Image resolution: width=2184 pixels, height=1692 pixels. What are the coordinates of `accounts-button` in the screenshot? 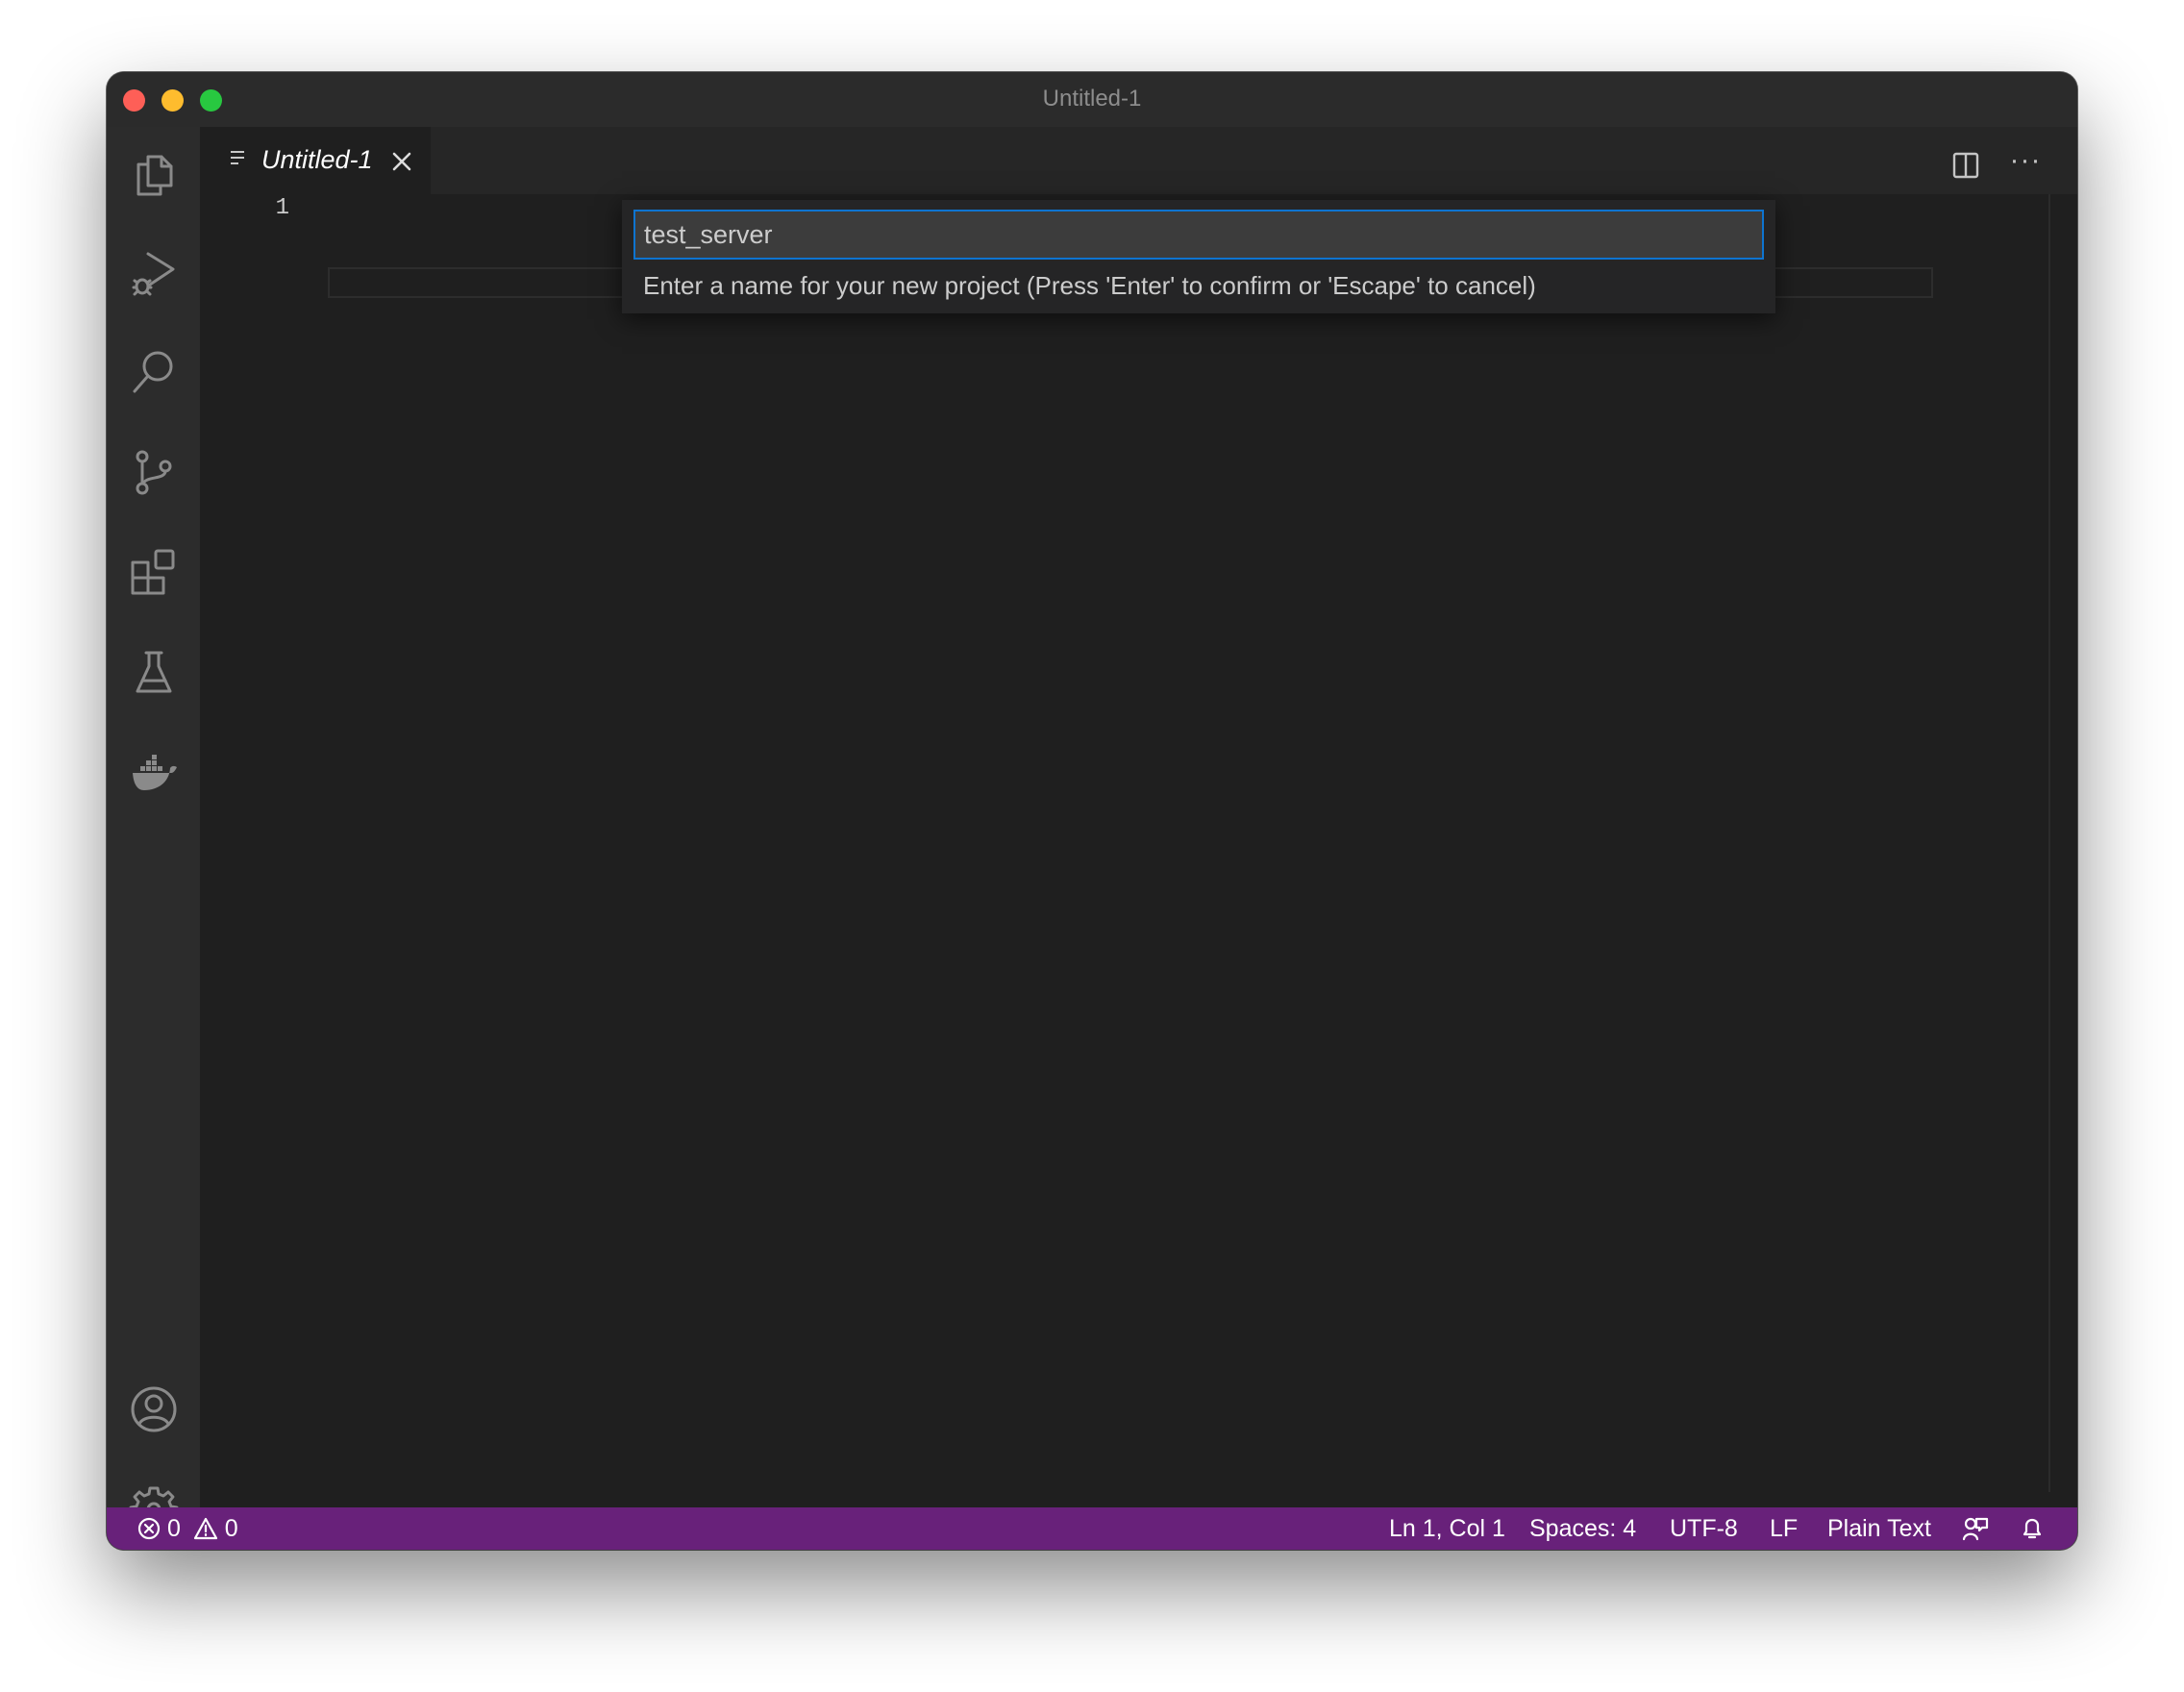 It's located at (154, 1409).